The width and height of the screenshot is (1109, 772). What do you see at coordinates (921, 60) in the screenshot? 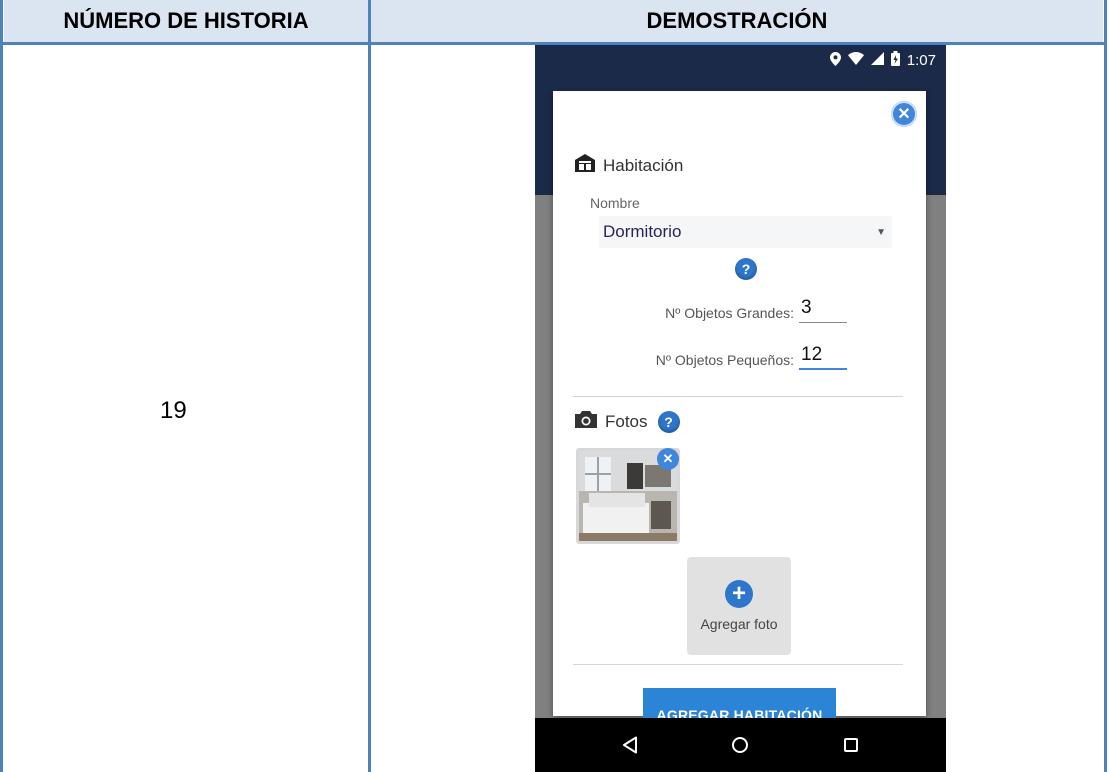
I see `status-time: 1:07` at bounding box center [921, 60].